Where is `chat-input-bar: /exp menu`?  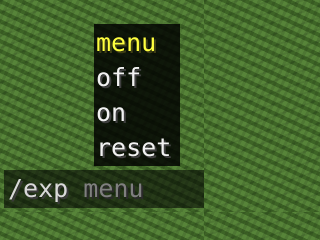 chat-input-bar: /exp menu is located at coordinates (104, 189).